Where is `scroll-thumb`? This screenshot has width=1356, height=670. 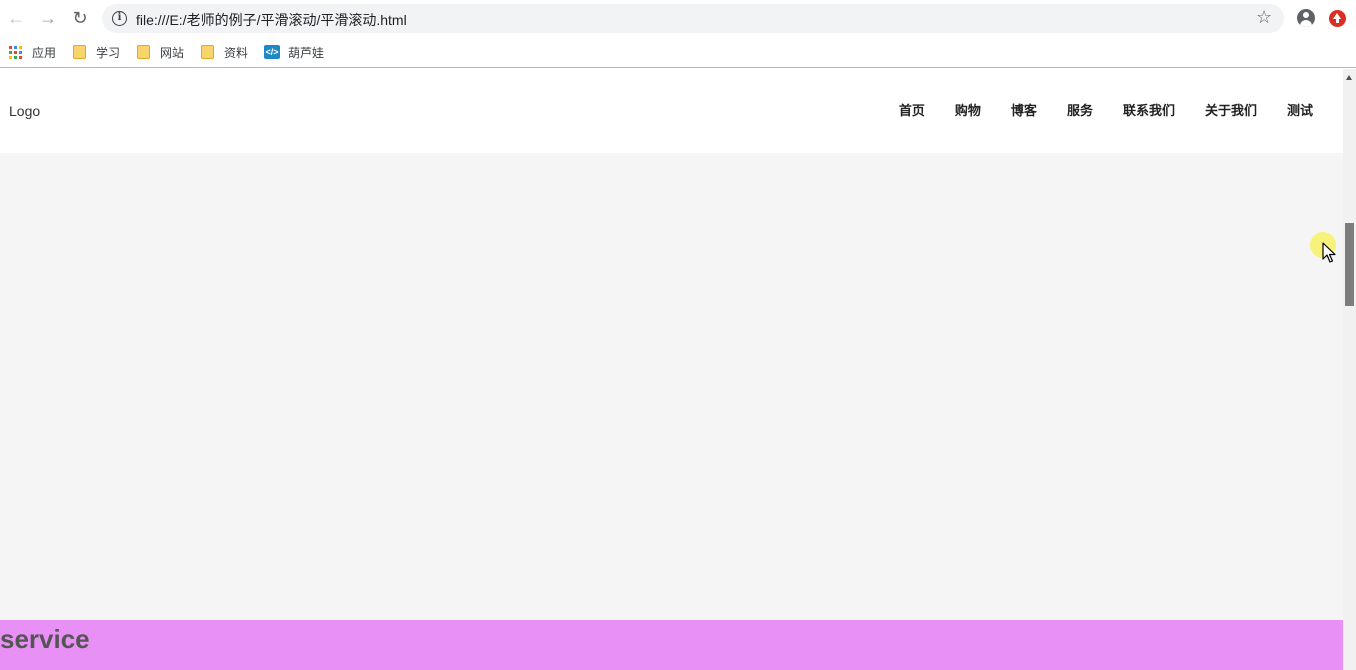
scroll-thumb is located at coordinates (1349, 264).